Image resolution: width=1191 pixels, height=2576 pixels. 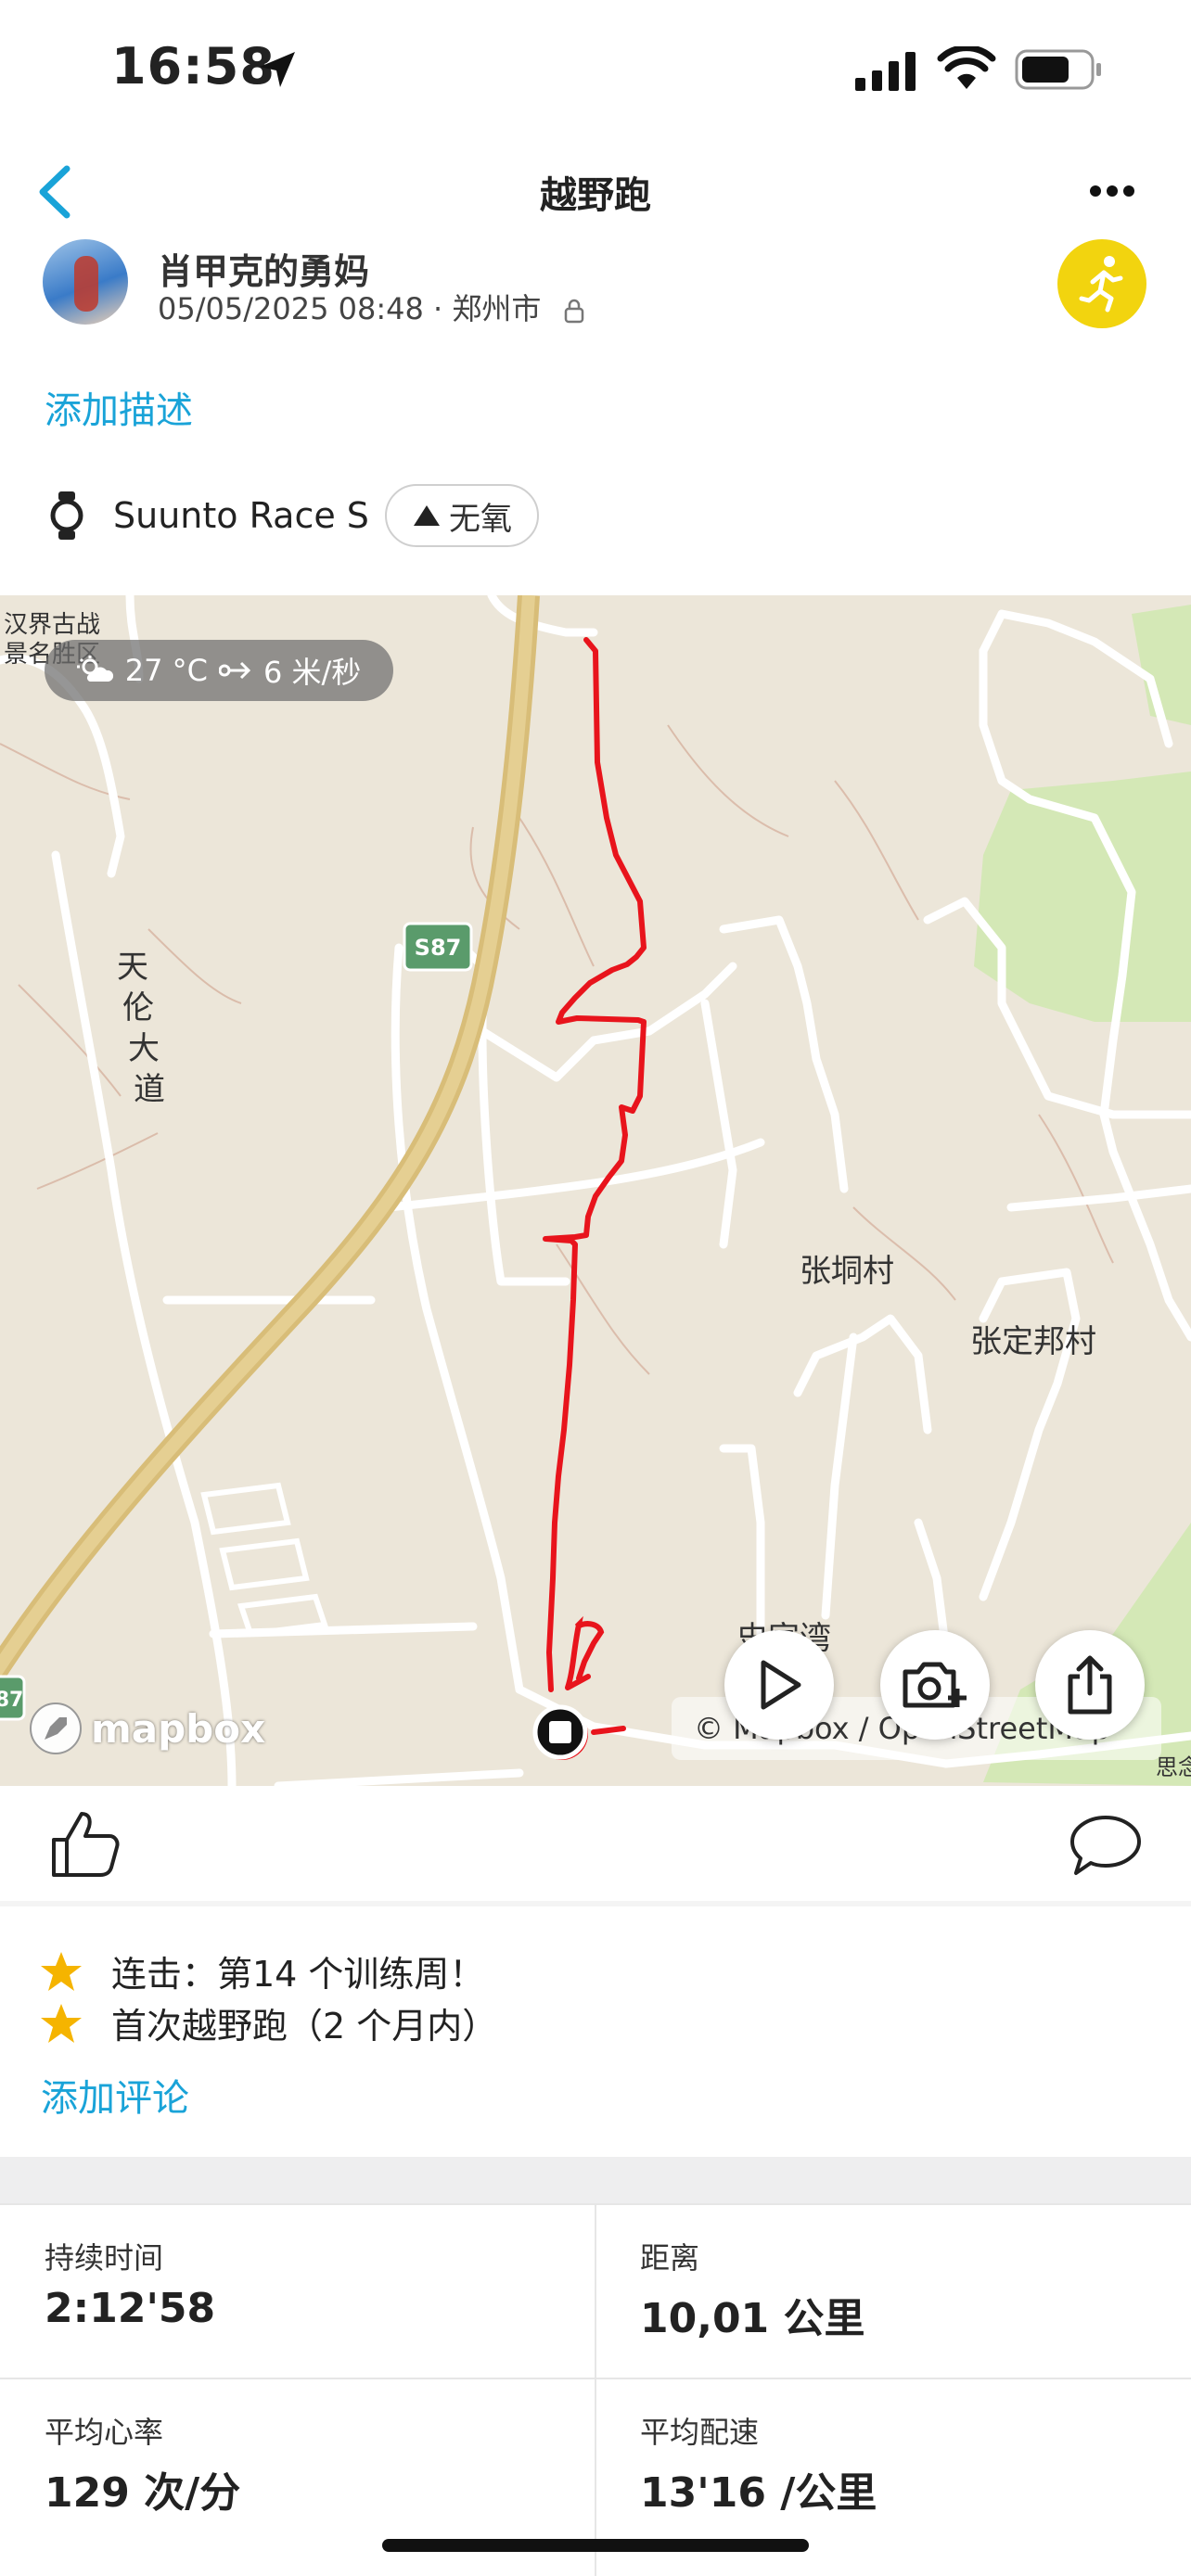 I want to click on device-name: Suunto Race S, so click(x=241, y=515).